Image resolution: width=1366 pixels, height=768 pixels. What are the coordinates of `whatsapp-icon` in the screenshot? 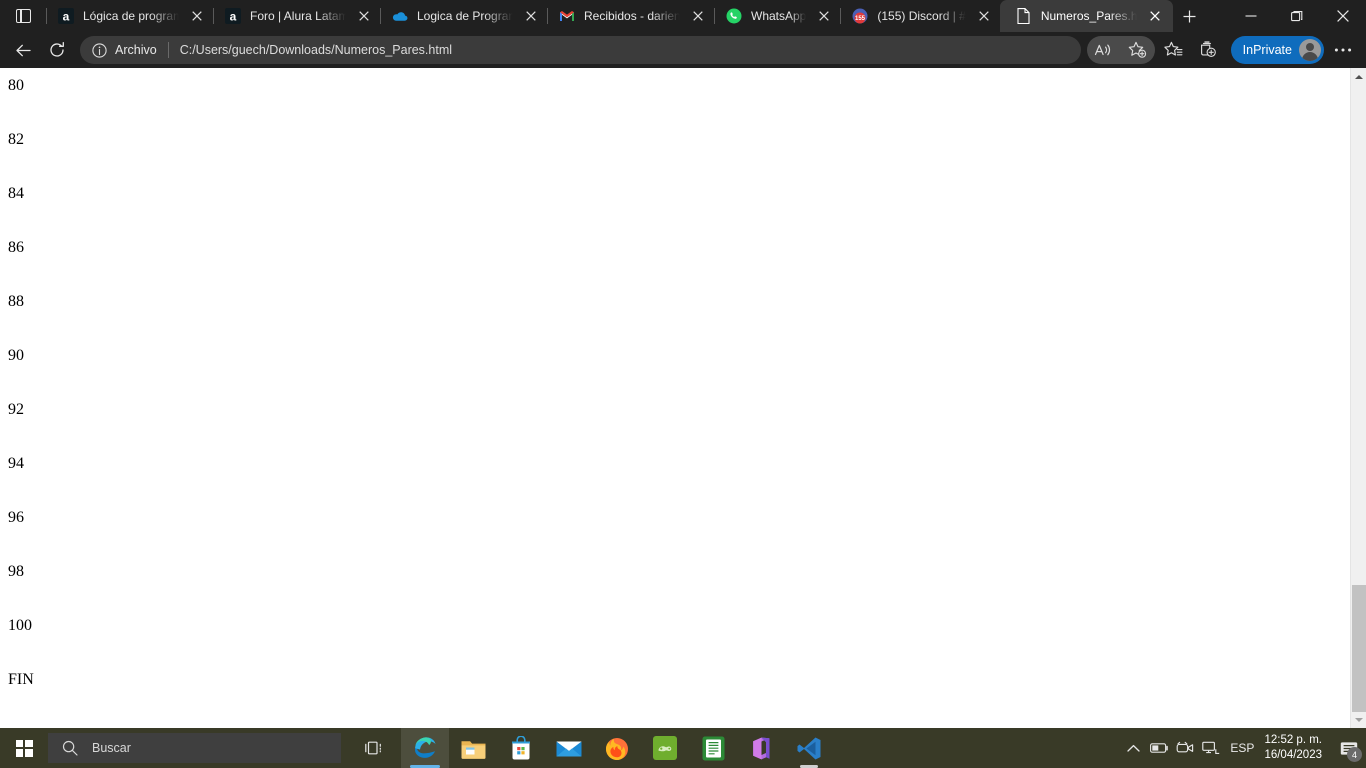 It's located at (734, 16).